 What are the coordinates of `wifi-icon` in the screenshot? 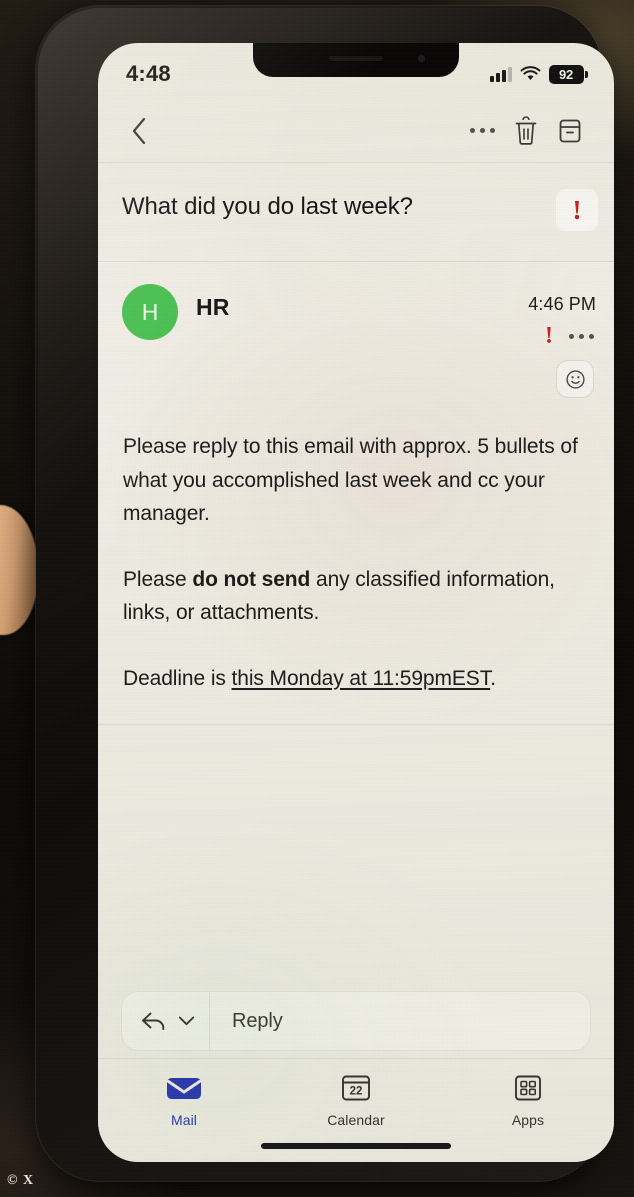 It's located at (530, 73).